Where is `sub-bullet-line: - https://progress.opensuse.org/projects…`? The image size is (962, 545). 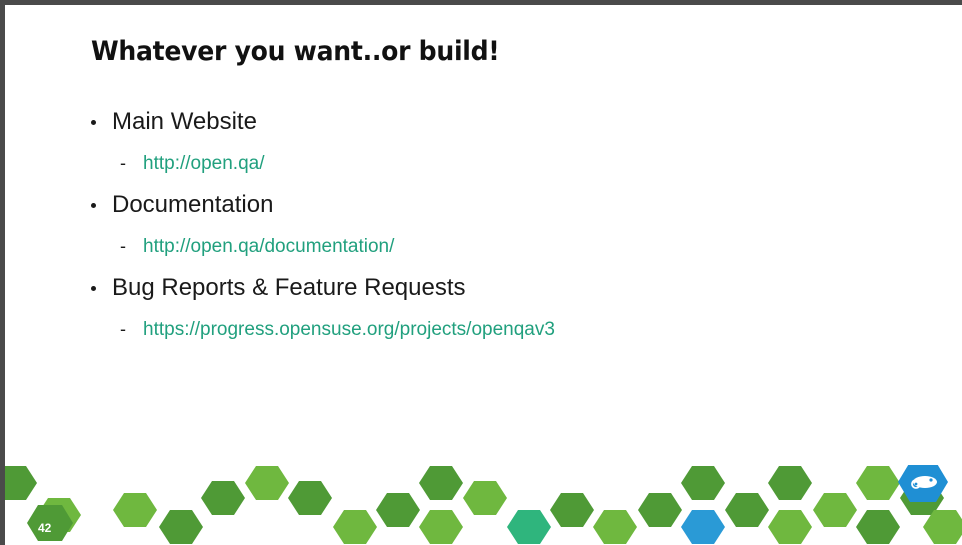
sub-bullet-line: - https://progress.opensuse.org/projects… is located at coordinates (322, 329).